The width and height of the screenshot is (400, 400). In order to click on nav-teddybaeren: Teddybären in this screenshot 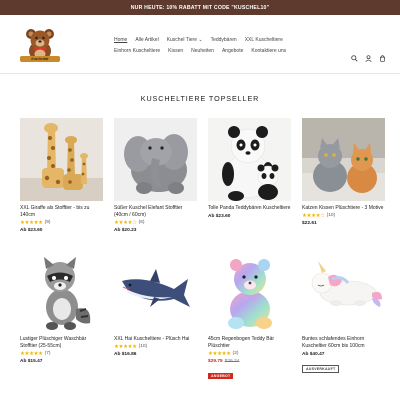, I will do `click(224, 40)`.